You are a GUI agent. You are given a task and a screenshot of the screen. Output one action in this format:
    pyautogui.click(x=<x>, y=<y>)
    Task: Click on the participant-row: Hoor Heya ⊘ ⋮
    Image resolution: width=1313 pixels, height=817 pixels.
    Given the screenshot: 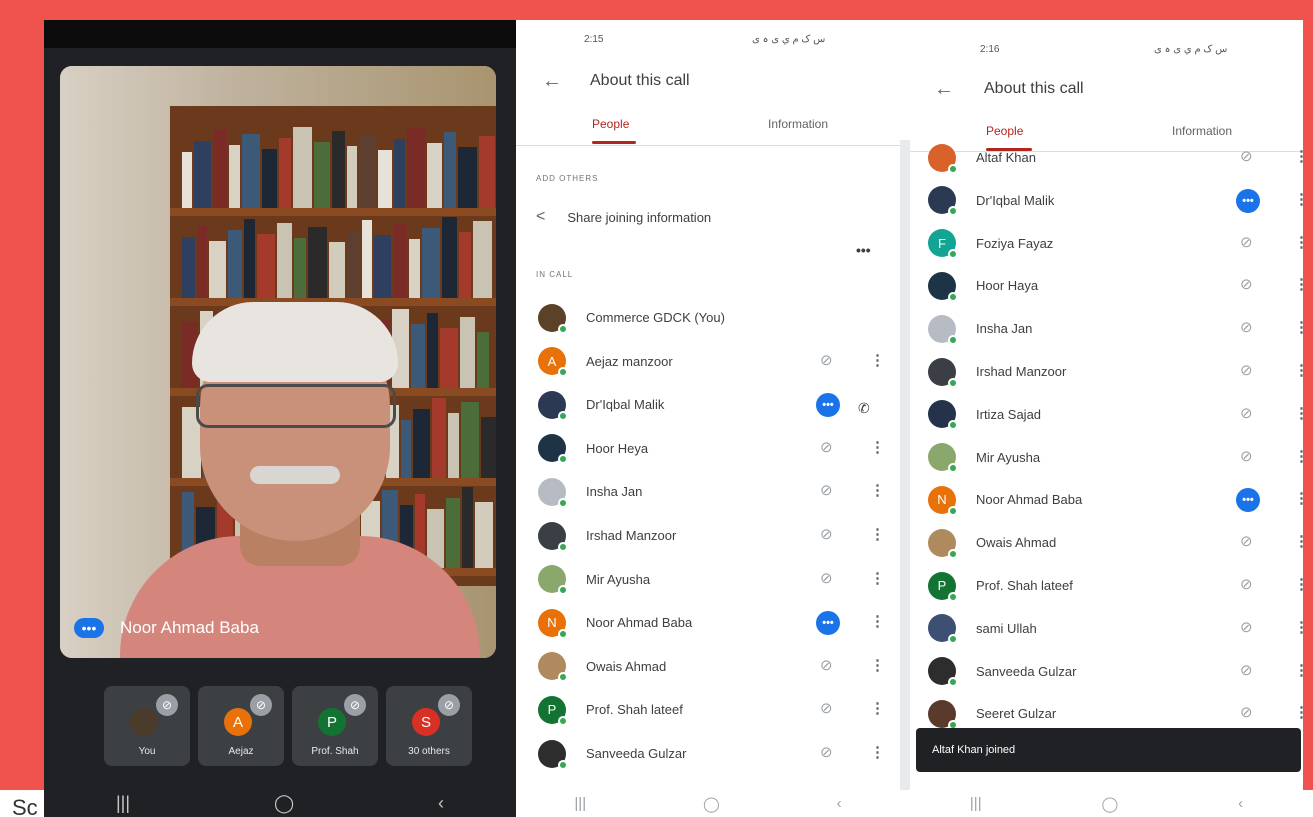 What is the action you would take?
    pyautogui.click(x=719, y=448)
    